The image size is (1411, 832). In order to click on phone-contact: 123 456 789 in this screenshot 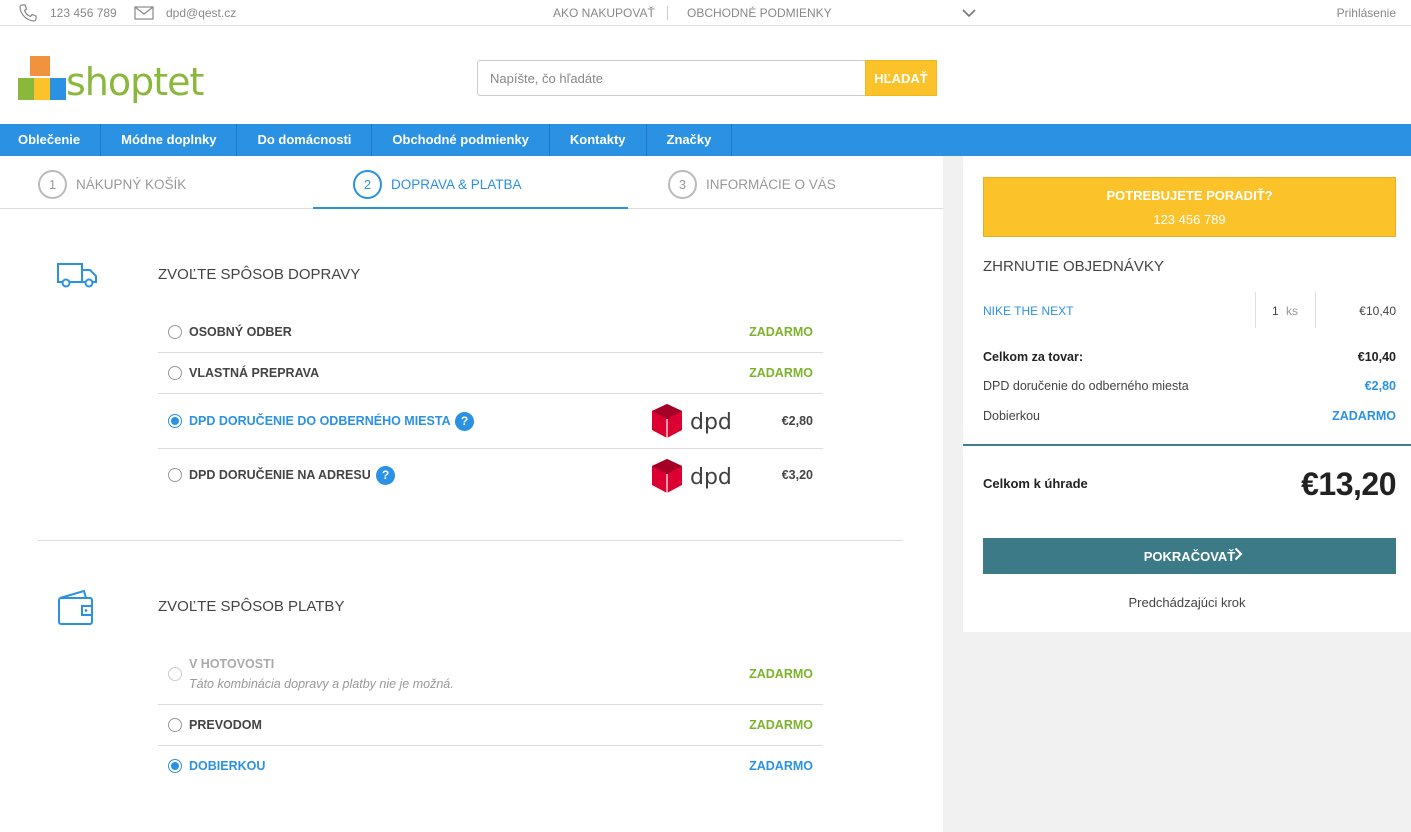, I will do `click(67, 12)`.